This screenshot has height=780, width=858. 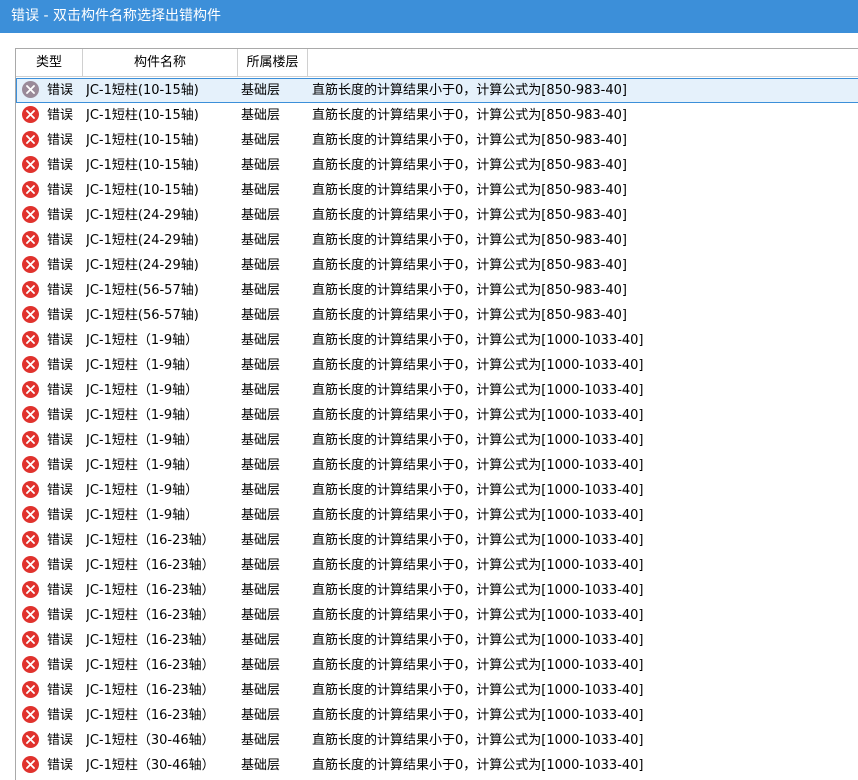 I want to click on column-header-floor: 所属楼层, so click(x=273, y=62).